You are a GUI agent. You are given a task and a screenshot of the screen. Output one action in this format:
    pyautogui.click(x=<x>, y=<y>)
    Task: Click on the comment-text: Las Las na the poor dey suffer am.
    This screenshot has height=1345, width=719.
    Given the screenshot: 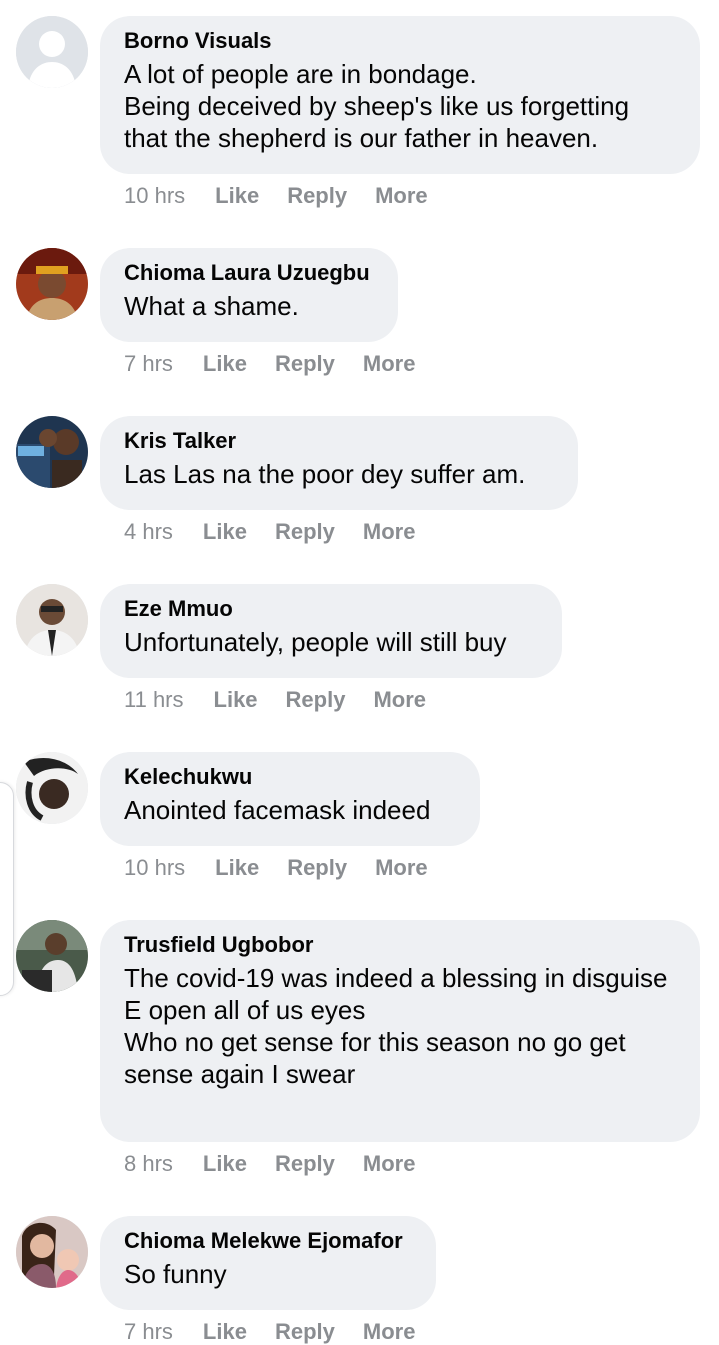 What is the action you would take?
    pyautogui.click(x=325, y=474)
    